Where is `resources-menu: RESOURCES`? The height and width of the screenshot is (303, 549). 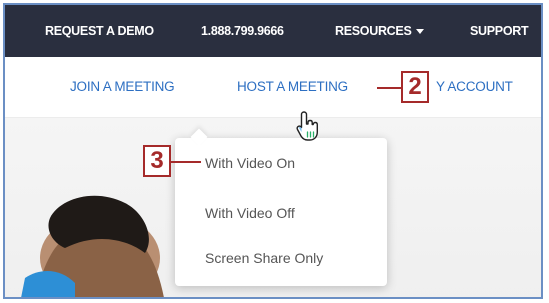 resources-menu: RESOURCES is located at coordinates (380, 31).